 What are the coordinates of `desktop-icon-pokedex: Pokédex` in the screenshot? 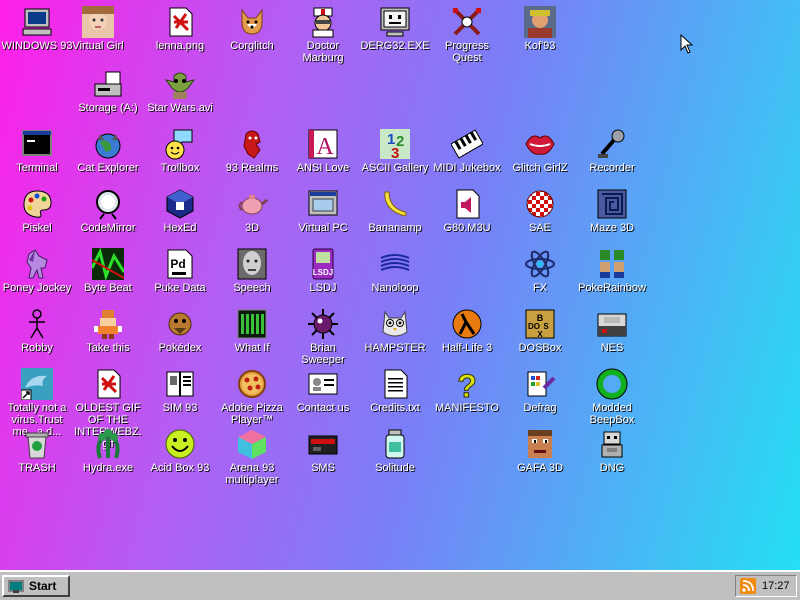 It's located at (180, 331).